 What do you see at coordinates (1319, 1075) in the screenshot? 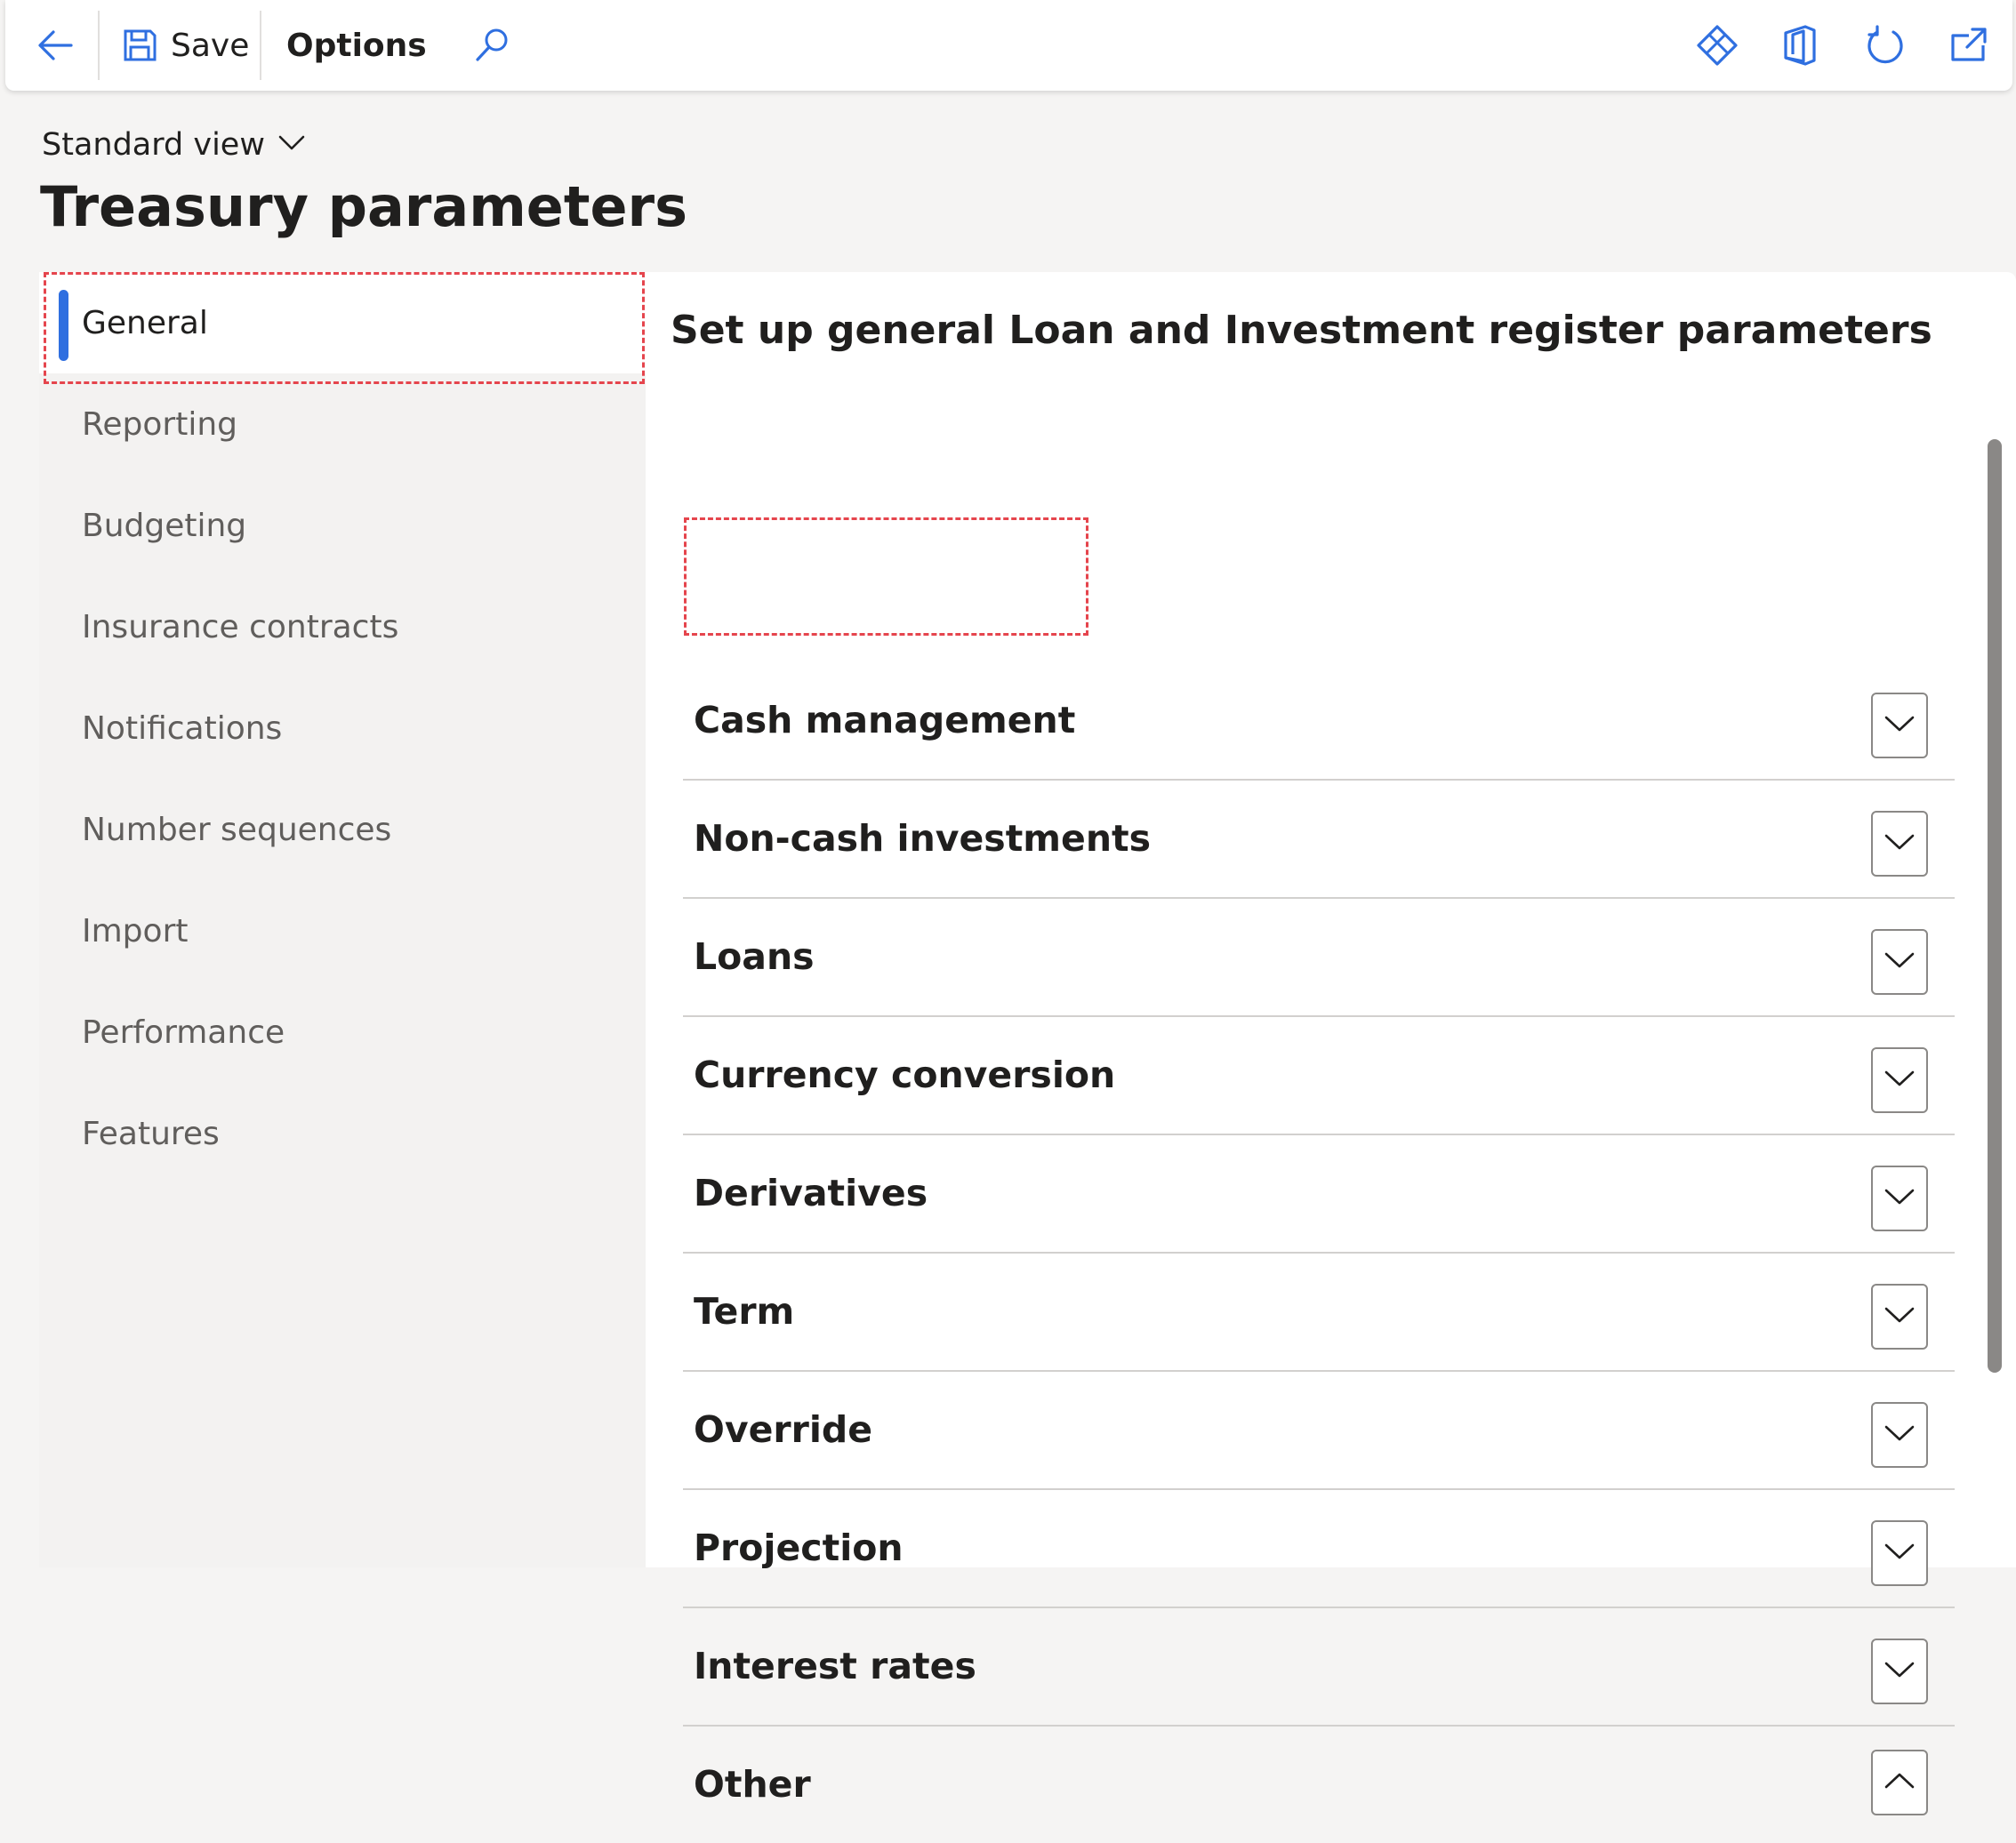
I see `fasttab-currency-conversion: Currency conversion` at bounding box center [1319, 1075].